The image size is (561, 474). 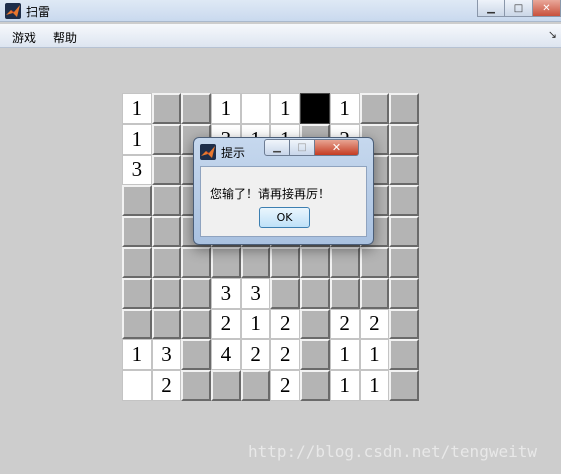 What do you see at coordinates (280, 11) in the screenshot?
I see `title-bar: 扫雷 ▁ □ ✕` at bounding box center [280, 11].